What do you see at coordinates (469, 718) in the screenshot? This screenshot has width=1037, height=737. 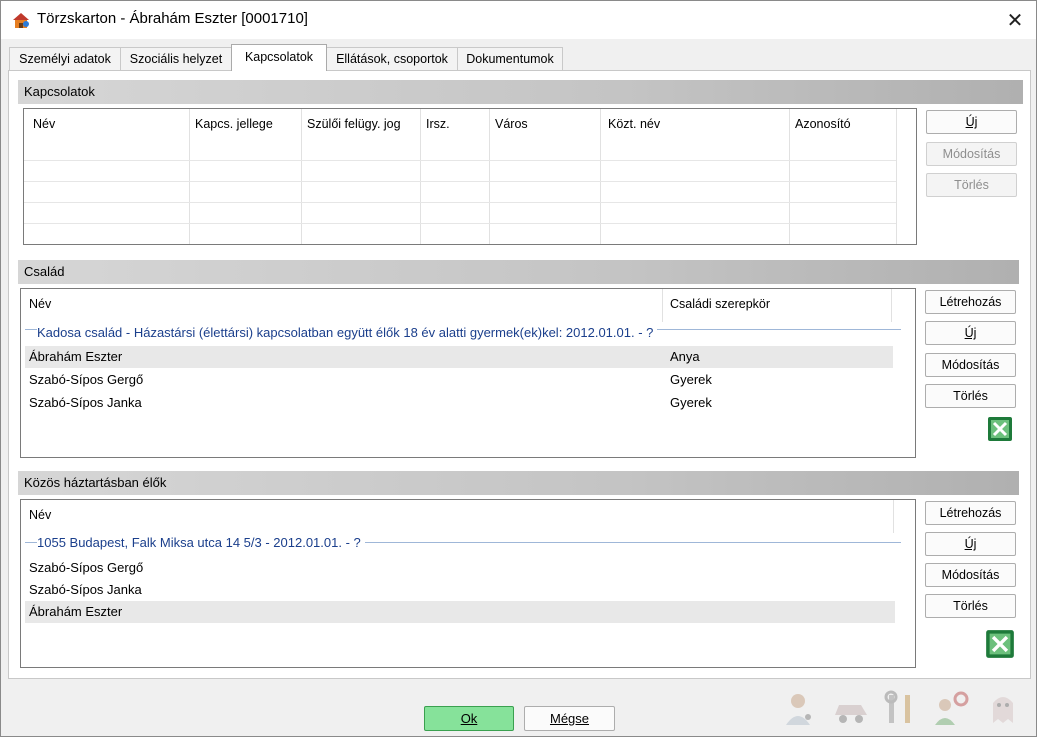 I see `ok-button: Ok` at bounding box center [469, 718].